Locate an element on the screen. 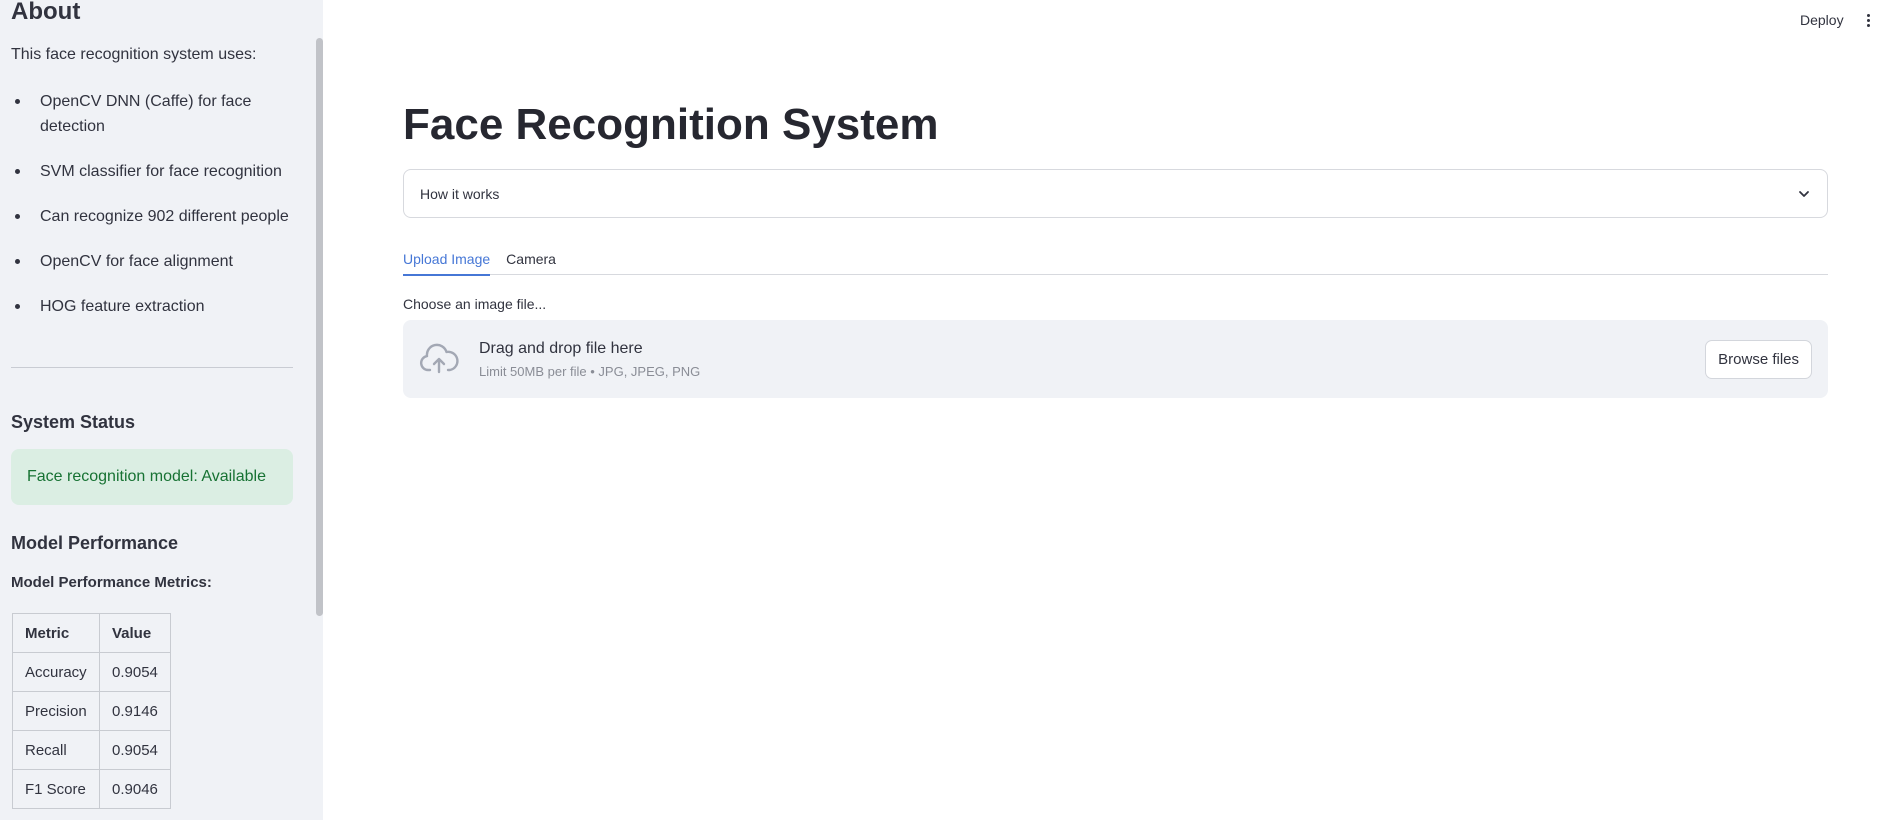 Image resolution: width=1882 pixels, height=820 pixels. metric-name: Accuracy is located at coordinates (56, 672).